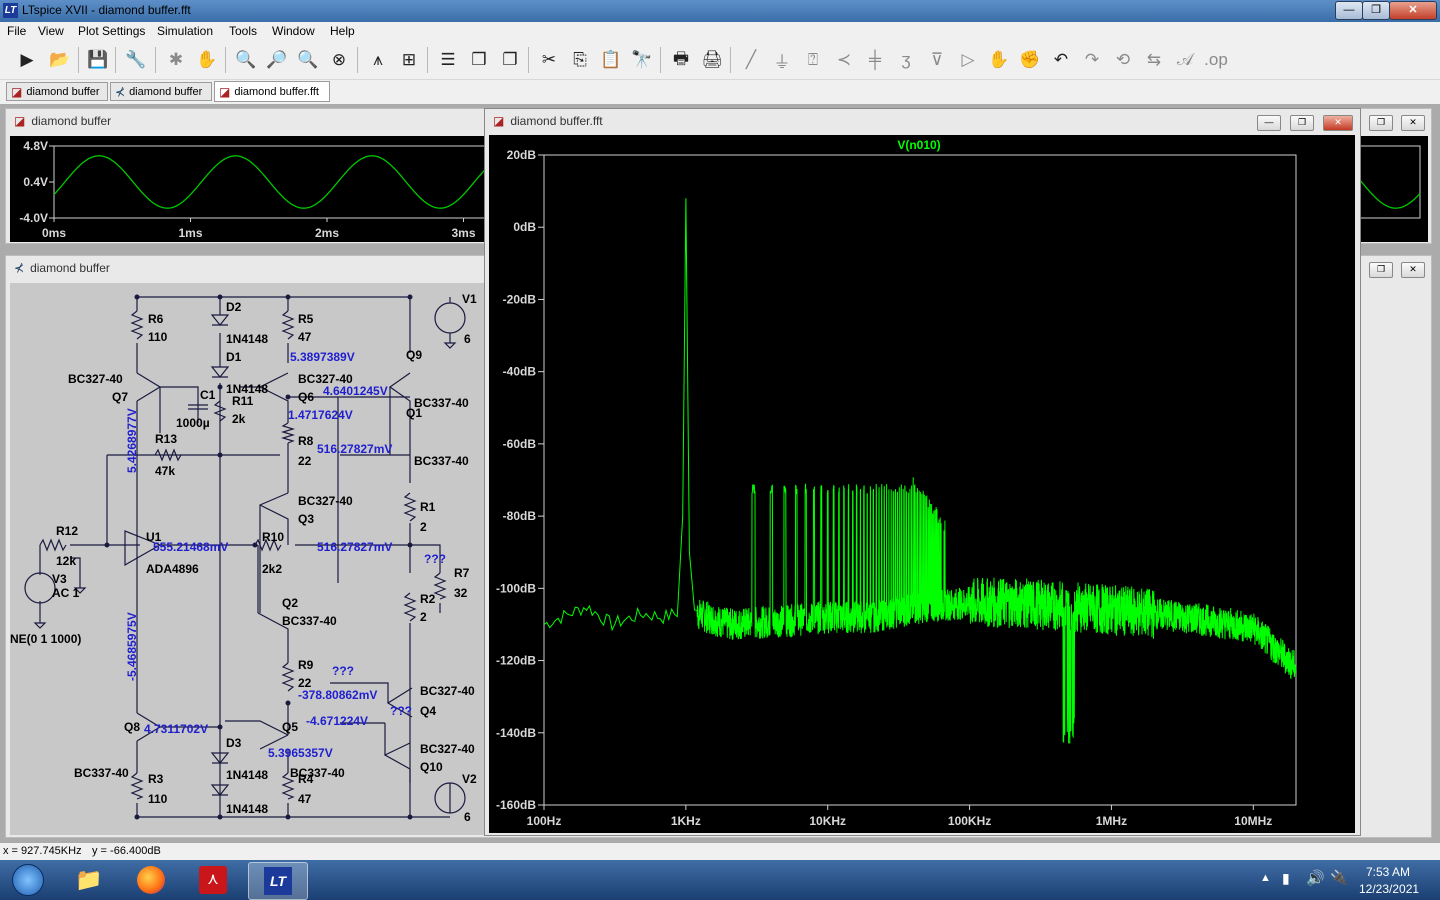 The width and height of the screenshot is (1440, 900). I want to click on label-r3-value: 110, so click(158, 799).